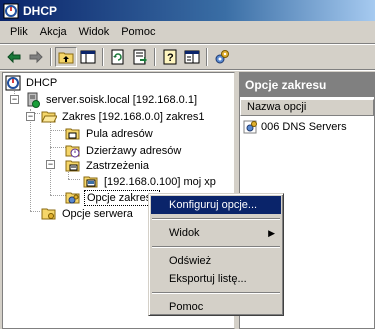  Describe the element at coordinates (72, 133) in the screenshot. I see `address-pool-icon` at that location.